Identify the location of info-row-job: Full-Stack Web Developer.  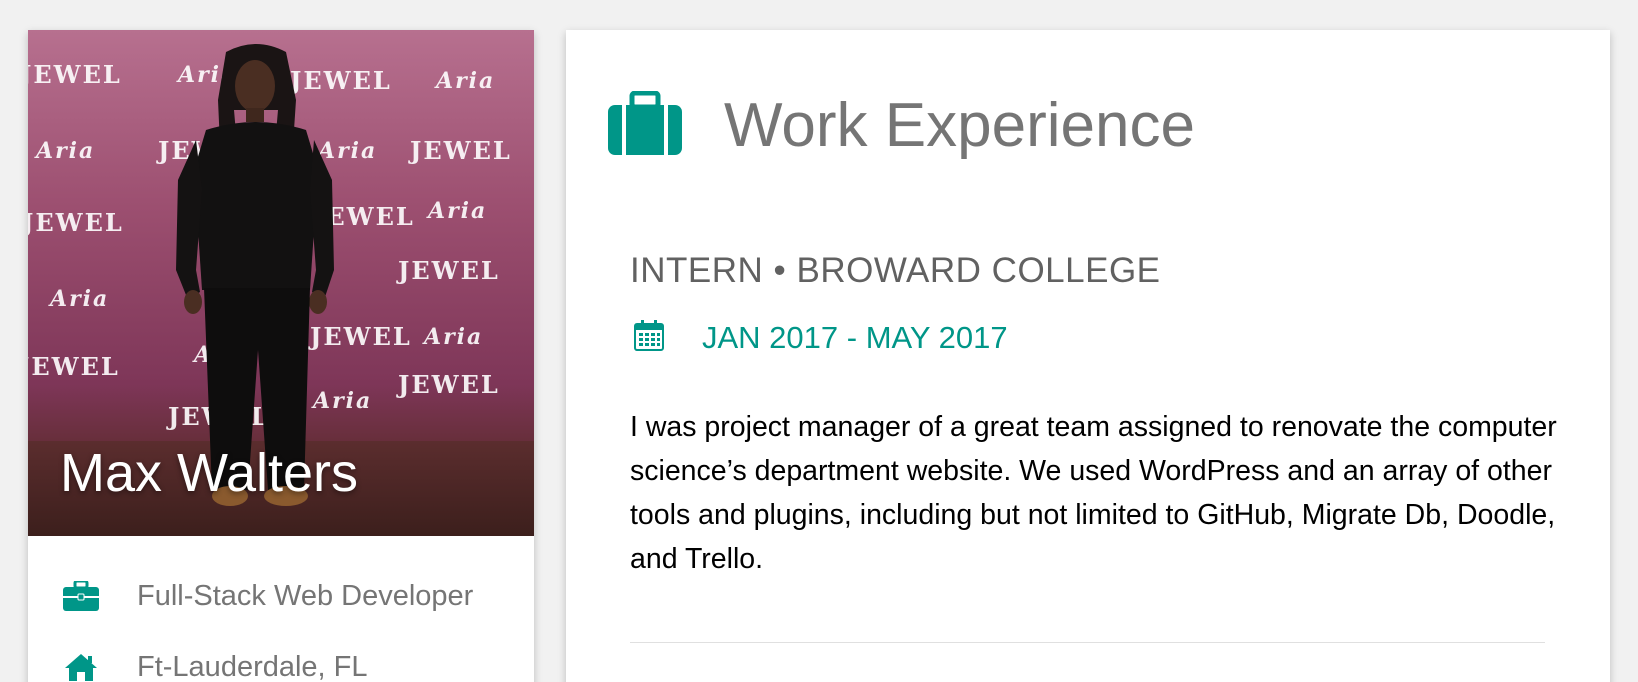
(268, 596).